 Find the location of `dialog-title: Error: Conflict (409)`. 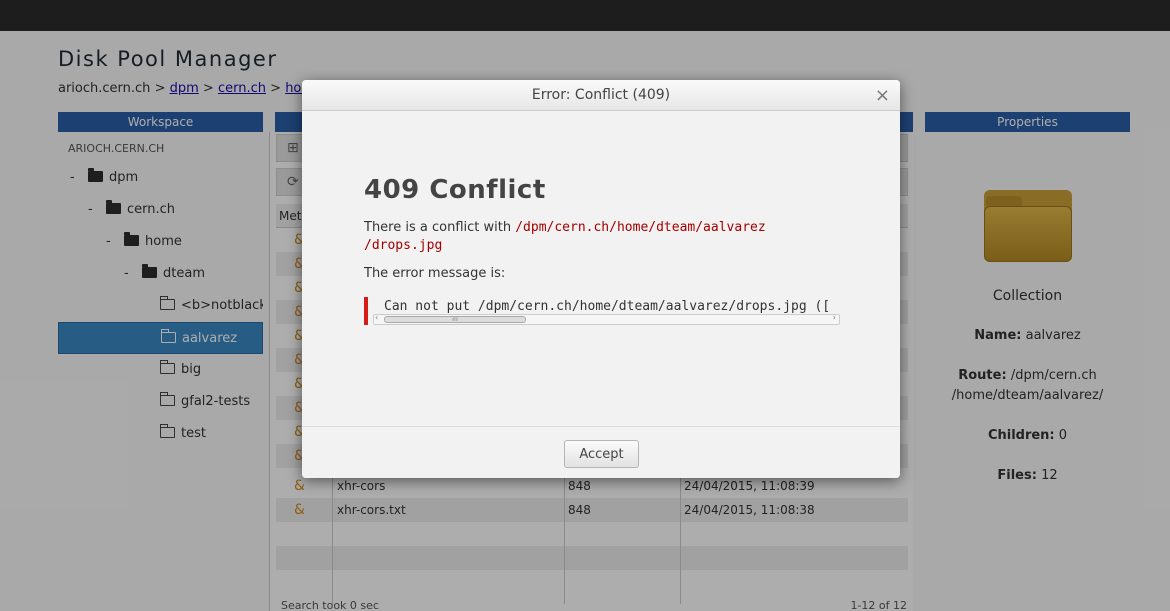

dialog-title: Error: Conflict (409) is located at coordinates (601, 95).